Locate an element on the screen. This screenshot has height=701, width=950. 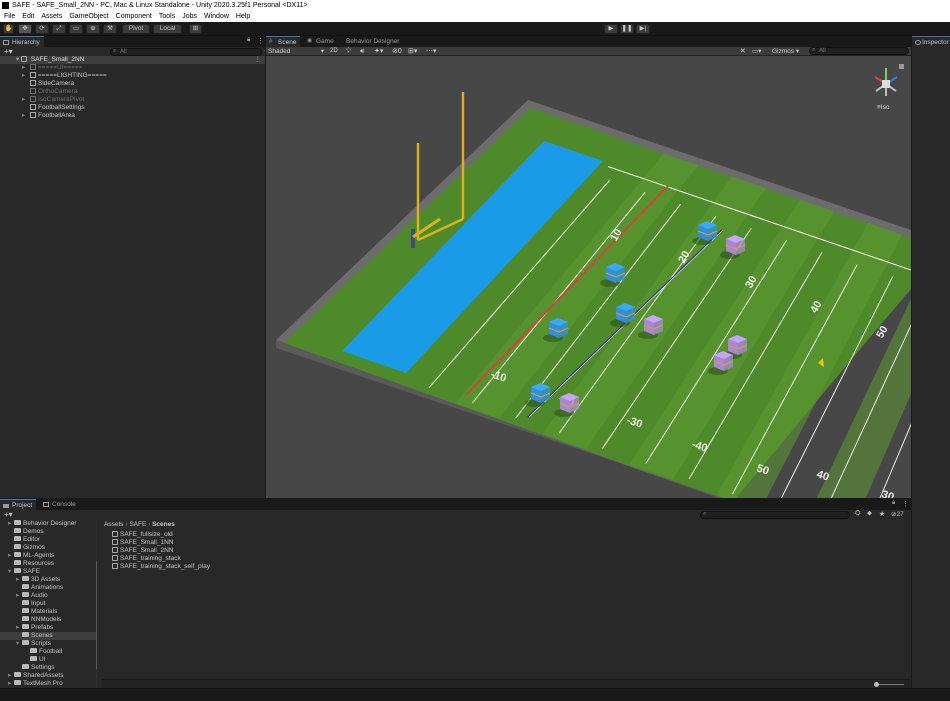
project-tree-item: ▾ Scripts is located at coordinates (48, 644).